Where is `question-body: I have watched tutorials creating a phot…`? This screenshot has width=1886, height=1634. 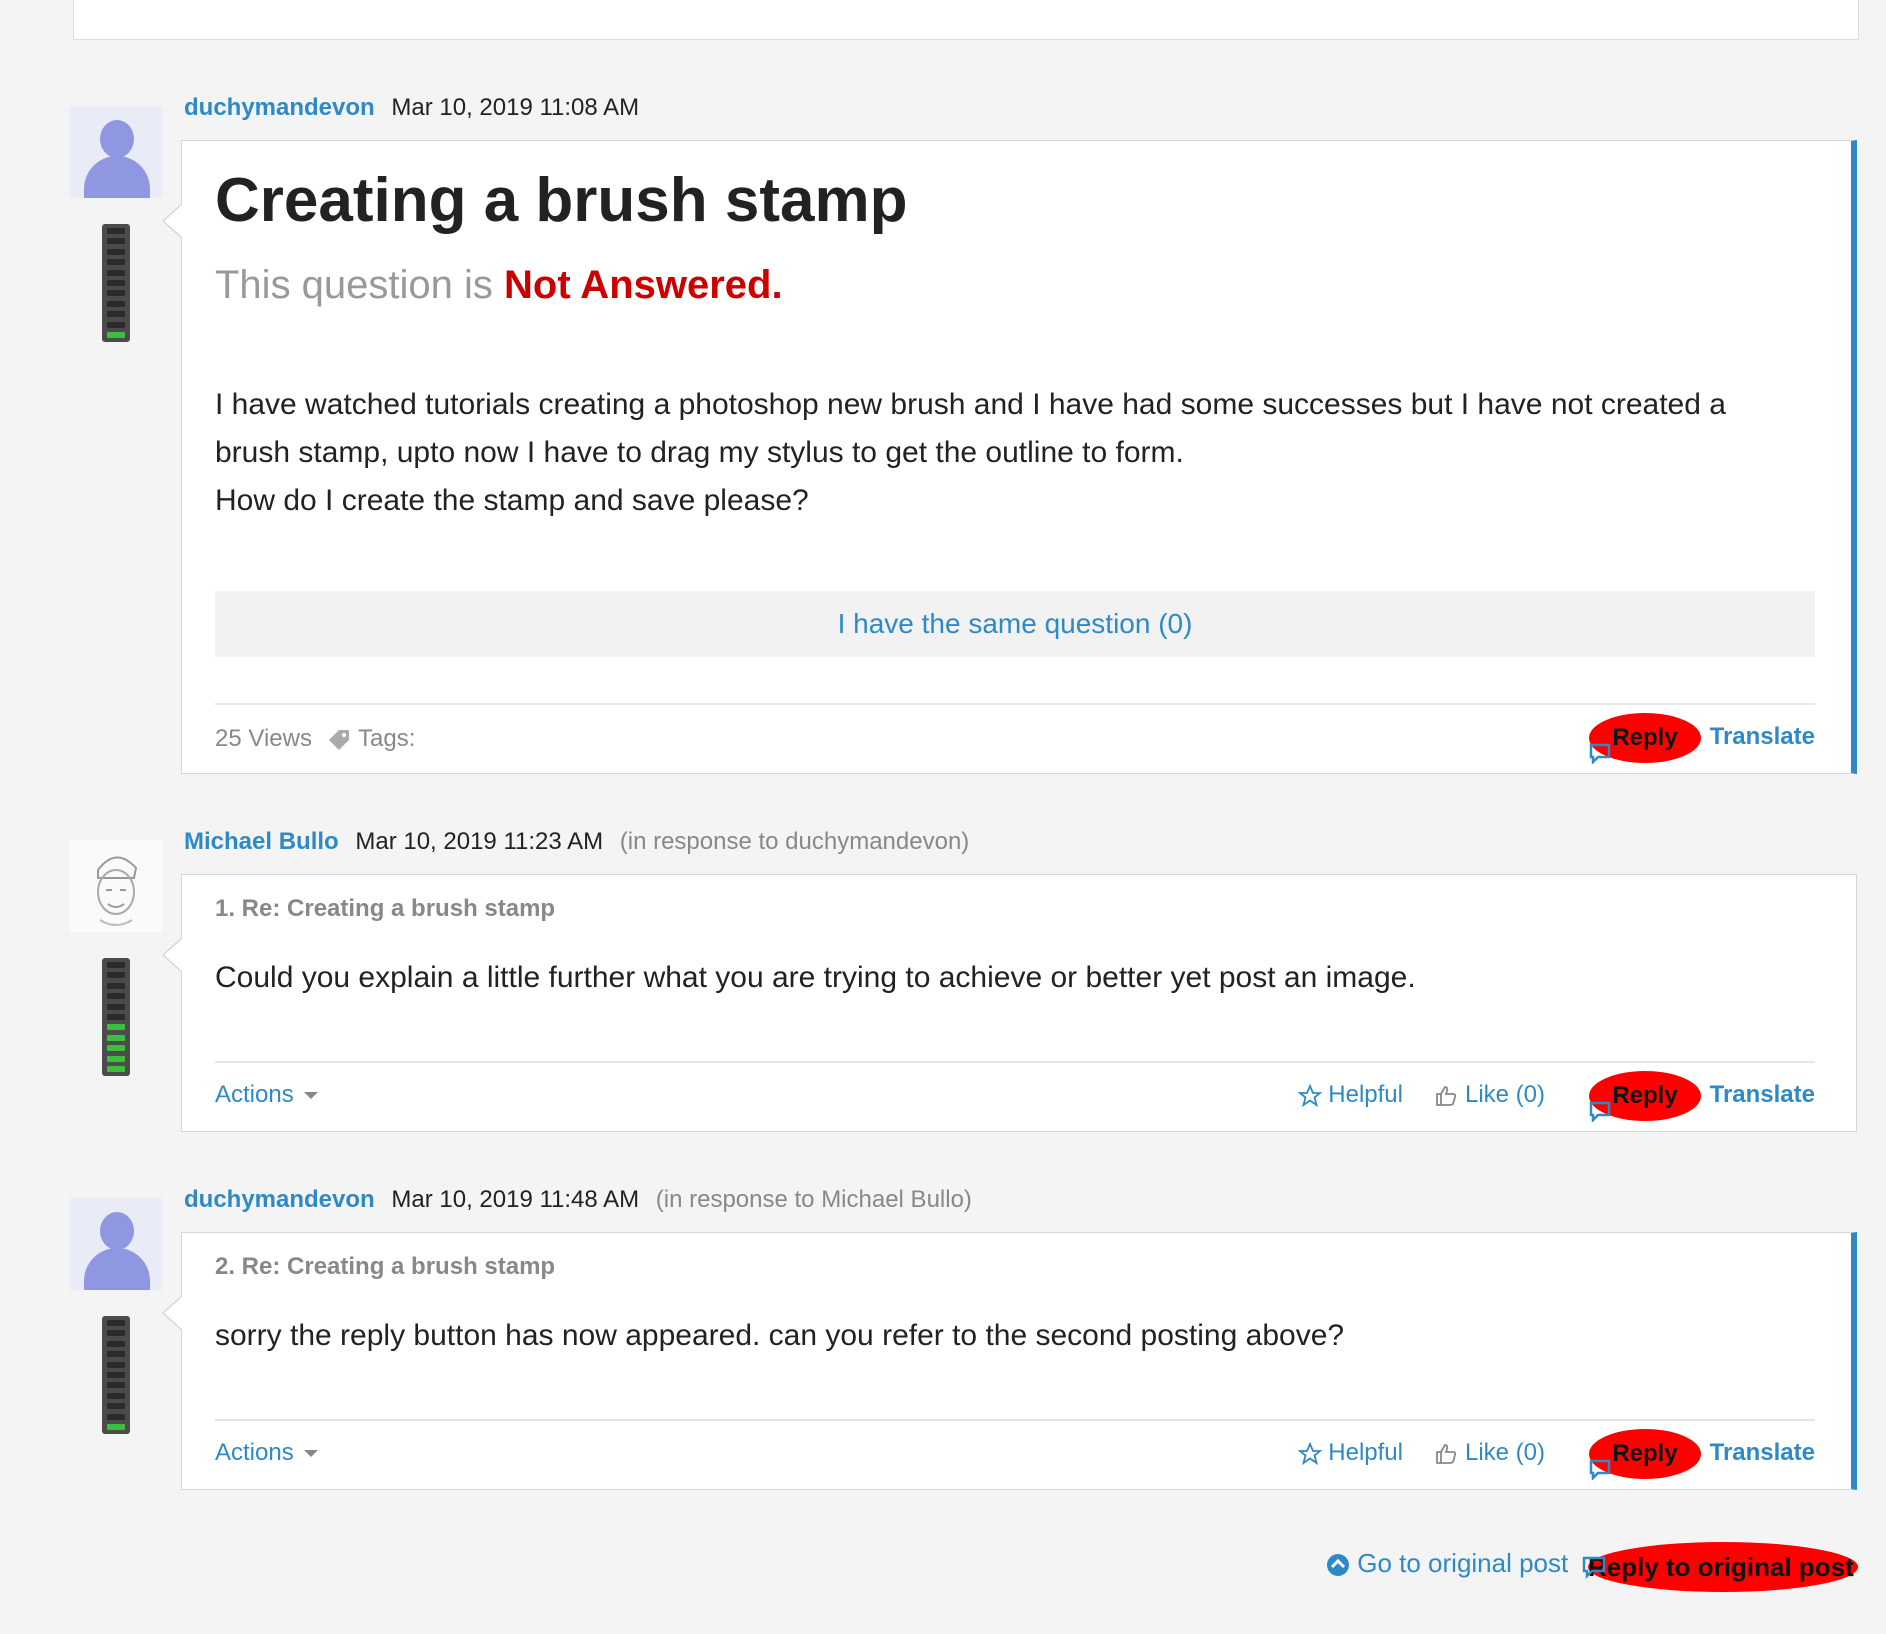
question-body: I have watched tutorials creating a phot… is located at coordinates (1000, 453).